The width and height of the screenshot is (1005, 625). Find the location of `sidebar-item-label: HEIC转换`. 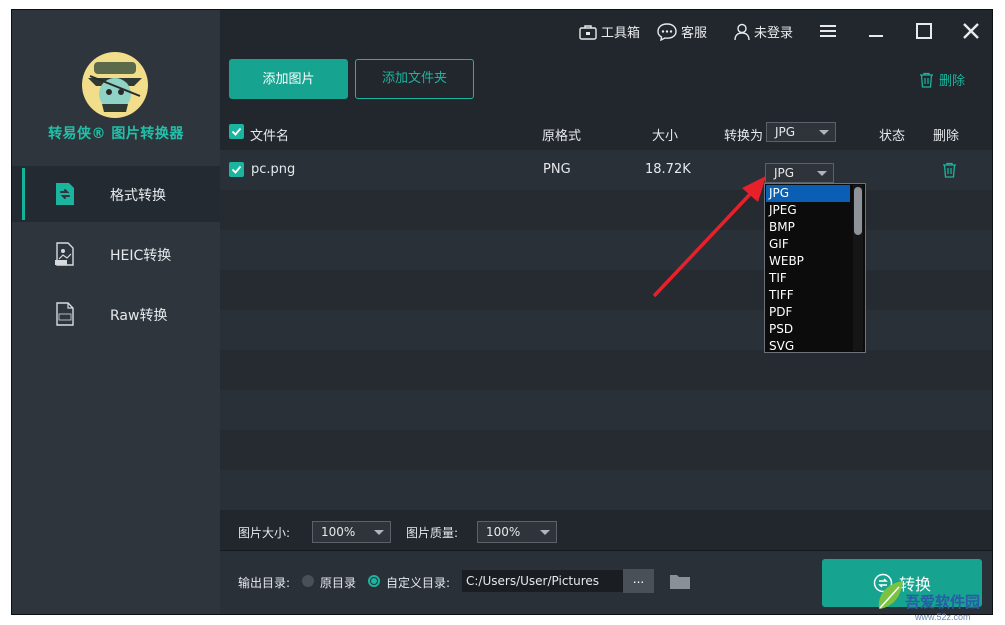

sidebar-item-label: HEIC转换 is located at coordinates (141, 256).